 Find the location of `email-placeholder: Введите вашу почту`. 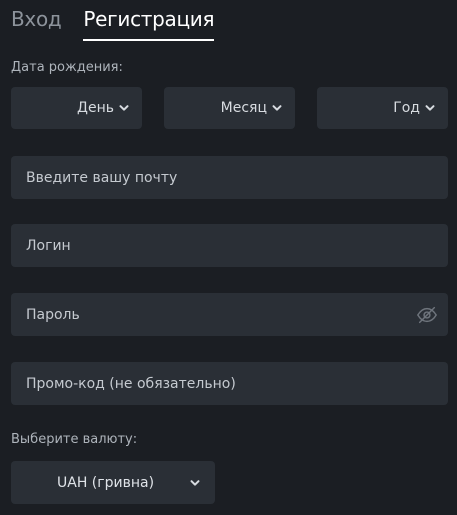

email-placeholder: Введите вашу почту is located at coordinates (102, 177).